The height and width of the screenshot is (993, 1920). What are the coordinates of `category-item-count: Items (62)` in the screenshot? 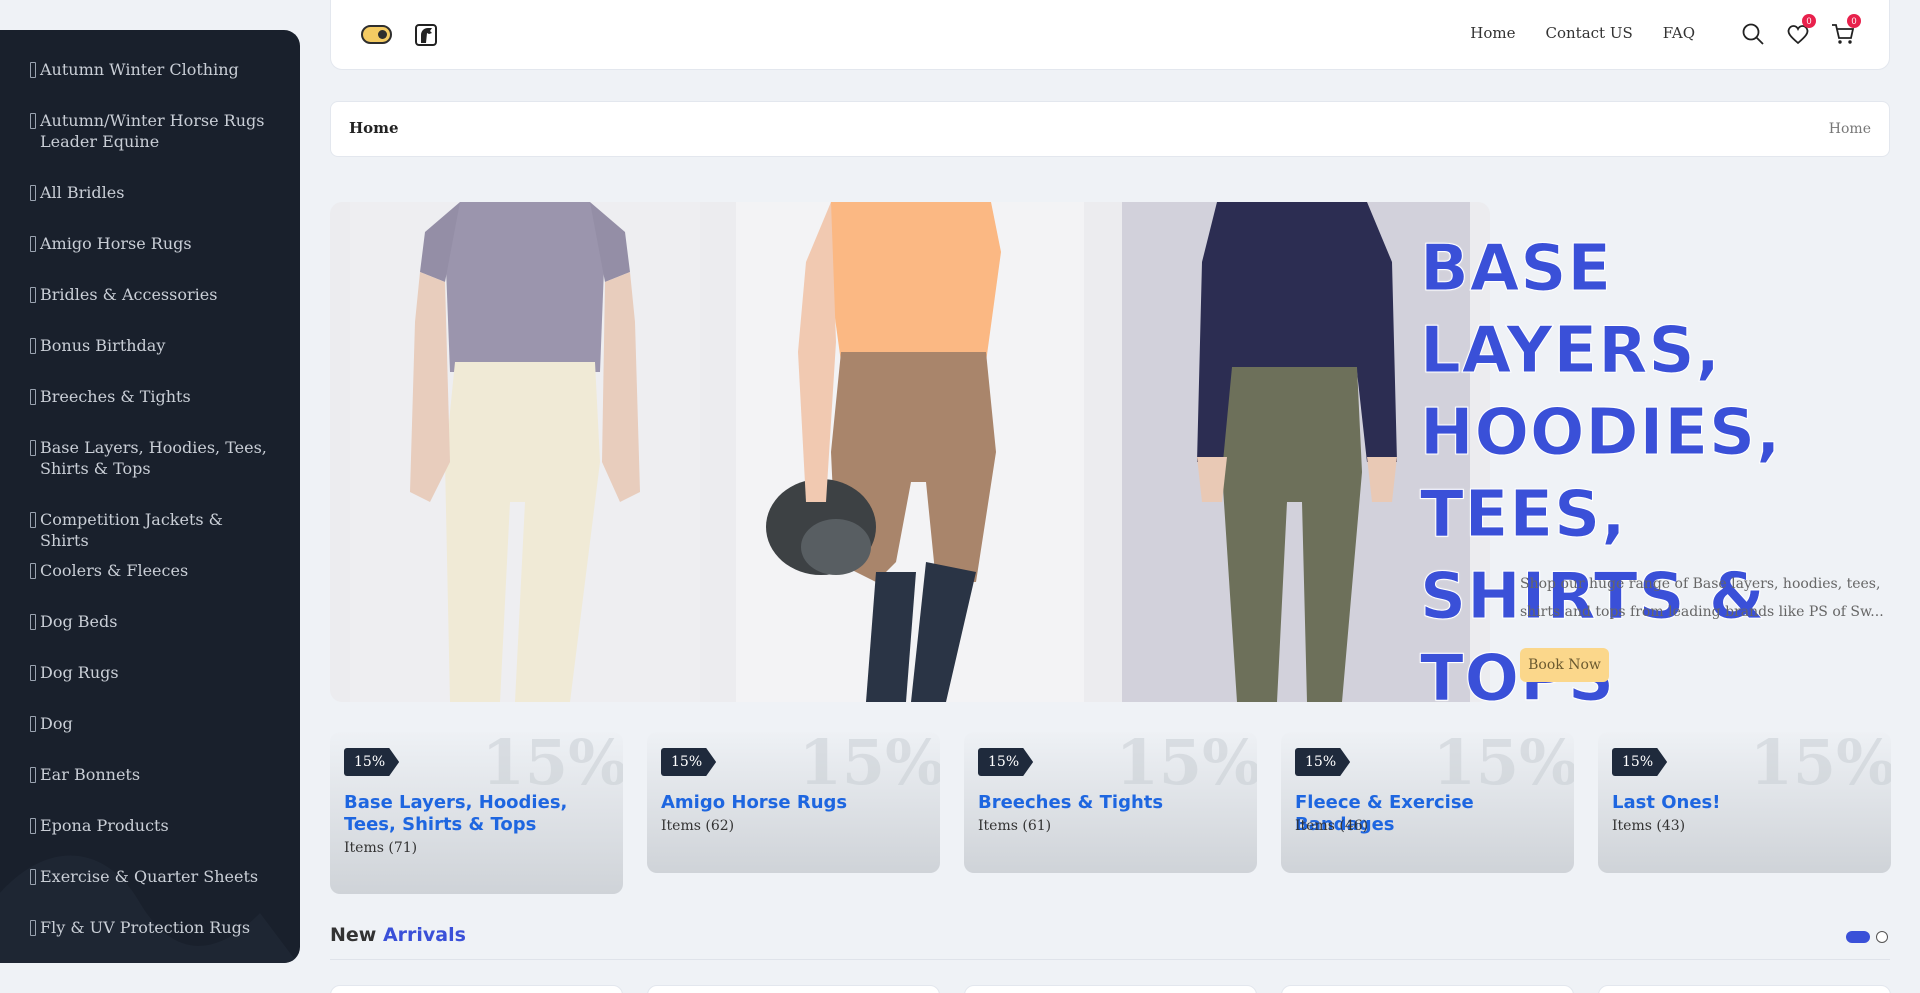 It's located at (698, 826).